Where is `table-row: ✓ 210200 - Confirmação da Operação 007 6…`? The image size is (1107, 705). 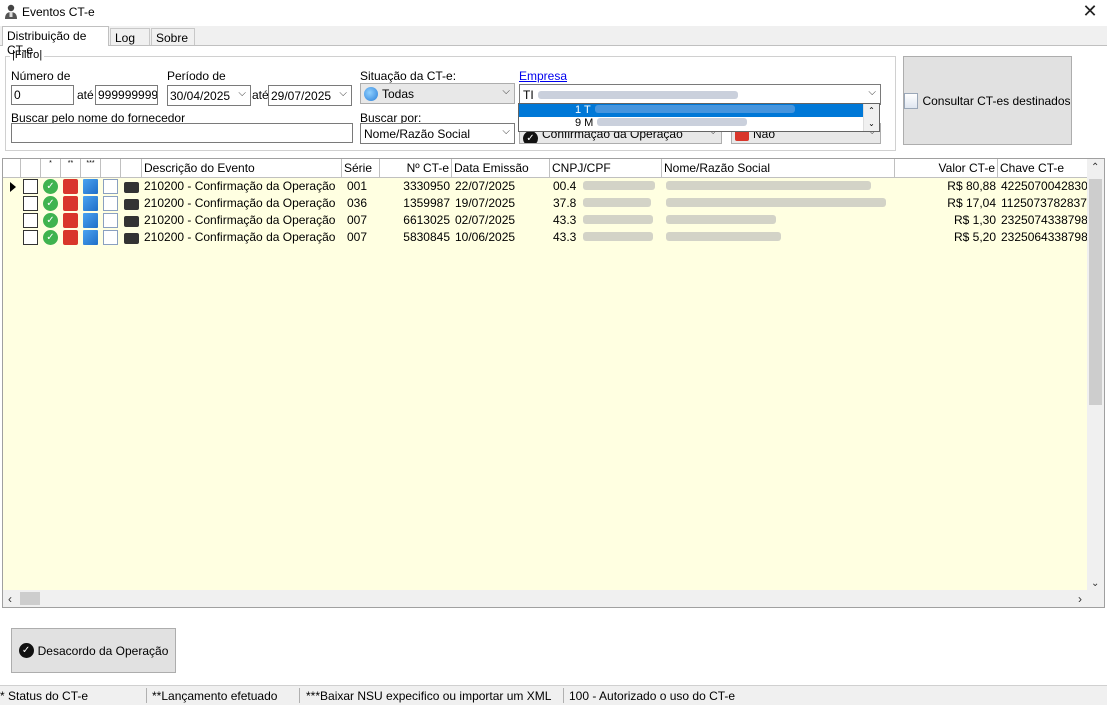
table-row: ✓ 210200 - Confirmação da Operação 007 6… is located at coordinates (545, 220).